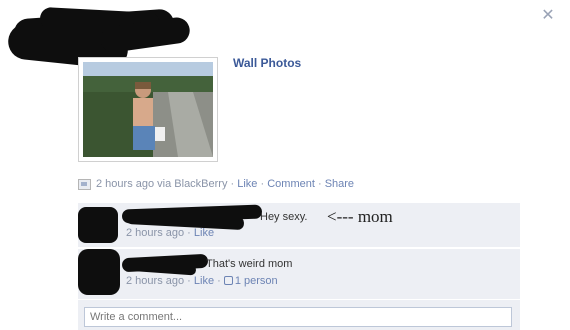 The width and height of the screenshot is (570, 330). What do you see at coordinates (84, 184) in the screenshot?
I see `photo-post-icon` at bounding box center [84, 184].